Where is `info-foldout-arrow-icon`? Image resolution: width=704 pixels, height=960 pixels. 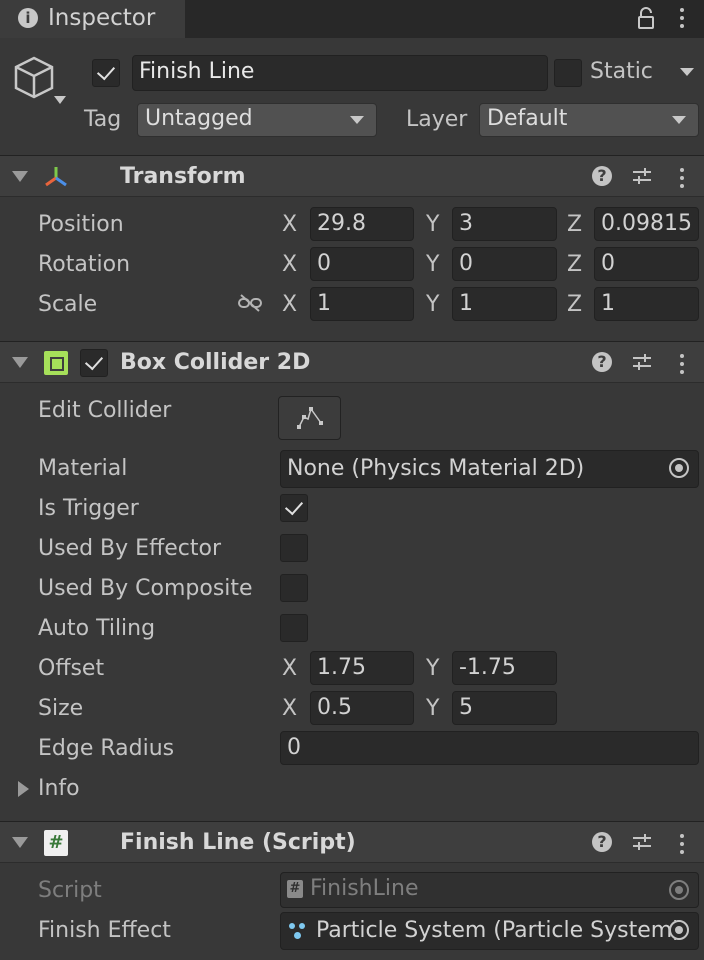
info-foldout-arrow-icon is located at coordinates (23, 789).